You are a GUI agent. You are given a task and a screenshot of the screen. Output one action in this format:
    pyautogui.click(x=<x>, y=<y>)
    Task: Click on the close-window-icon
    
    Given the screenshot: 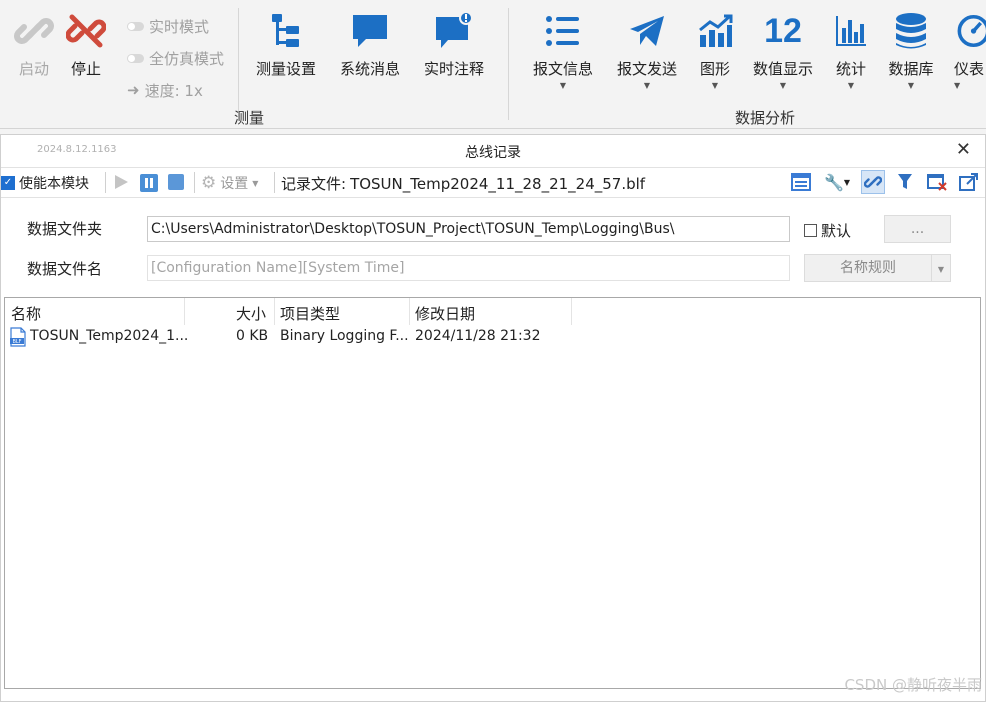 What is the action you would take?
    pyautogui.click(x=937, y=182)
    